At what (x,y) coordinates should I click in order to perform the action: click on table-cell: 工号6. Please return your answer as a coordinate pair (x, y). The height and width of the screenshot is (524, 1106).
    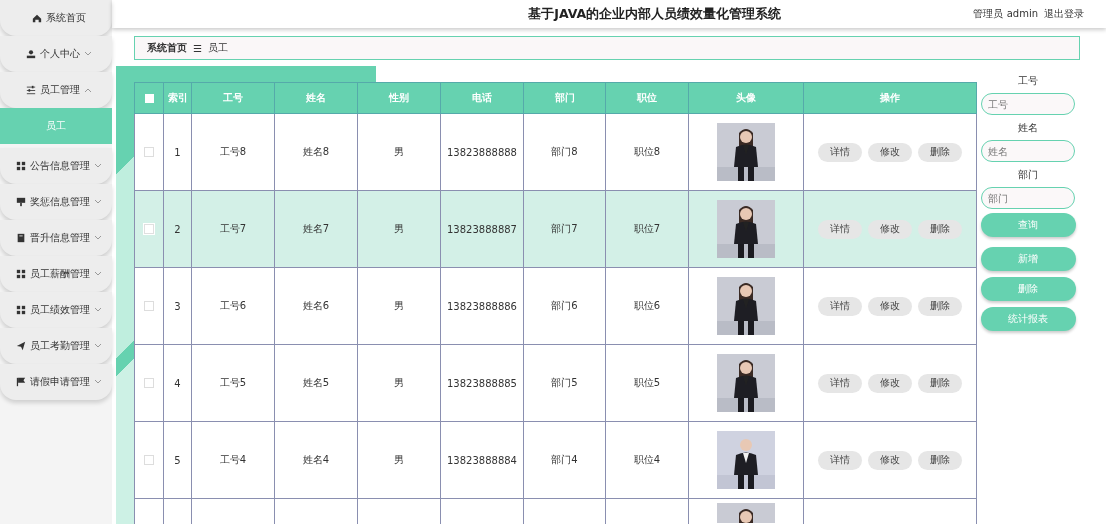
    Looking at the image, I should click on (233, 306).